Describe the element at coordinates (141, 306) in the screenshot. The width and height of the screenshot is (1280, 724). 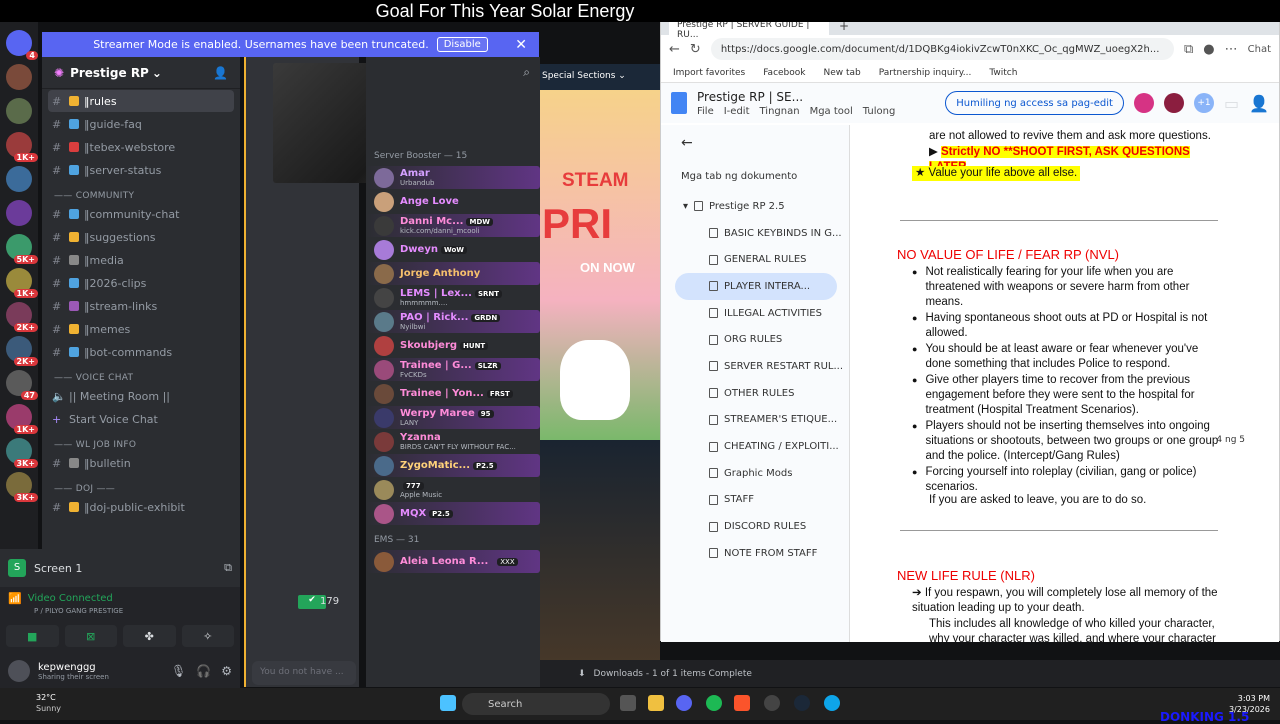
I see `channel-item: # ‖stream-links` at that location.